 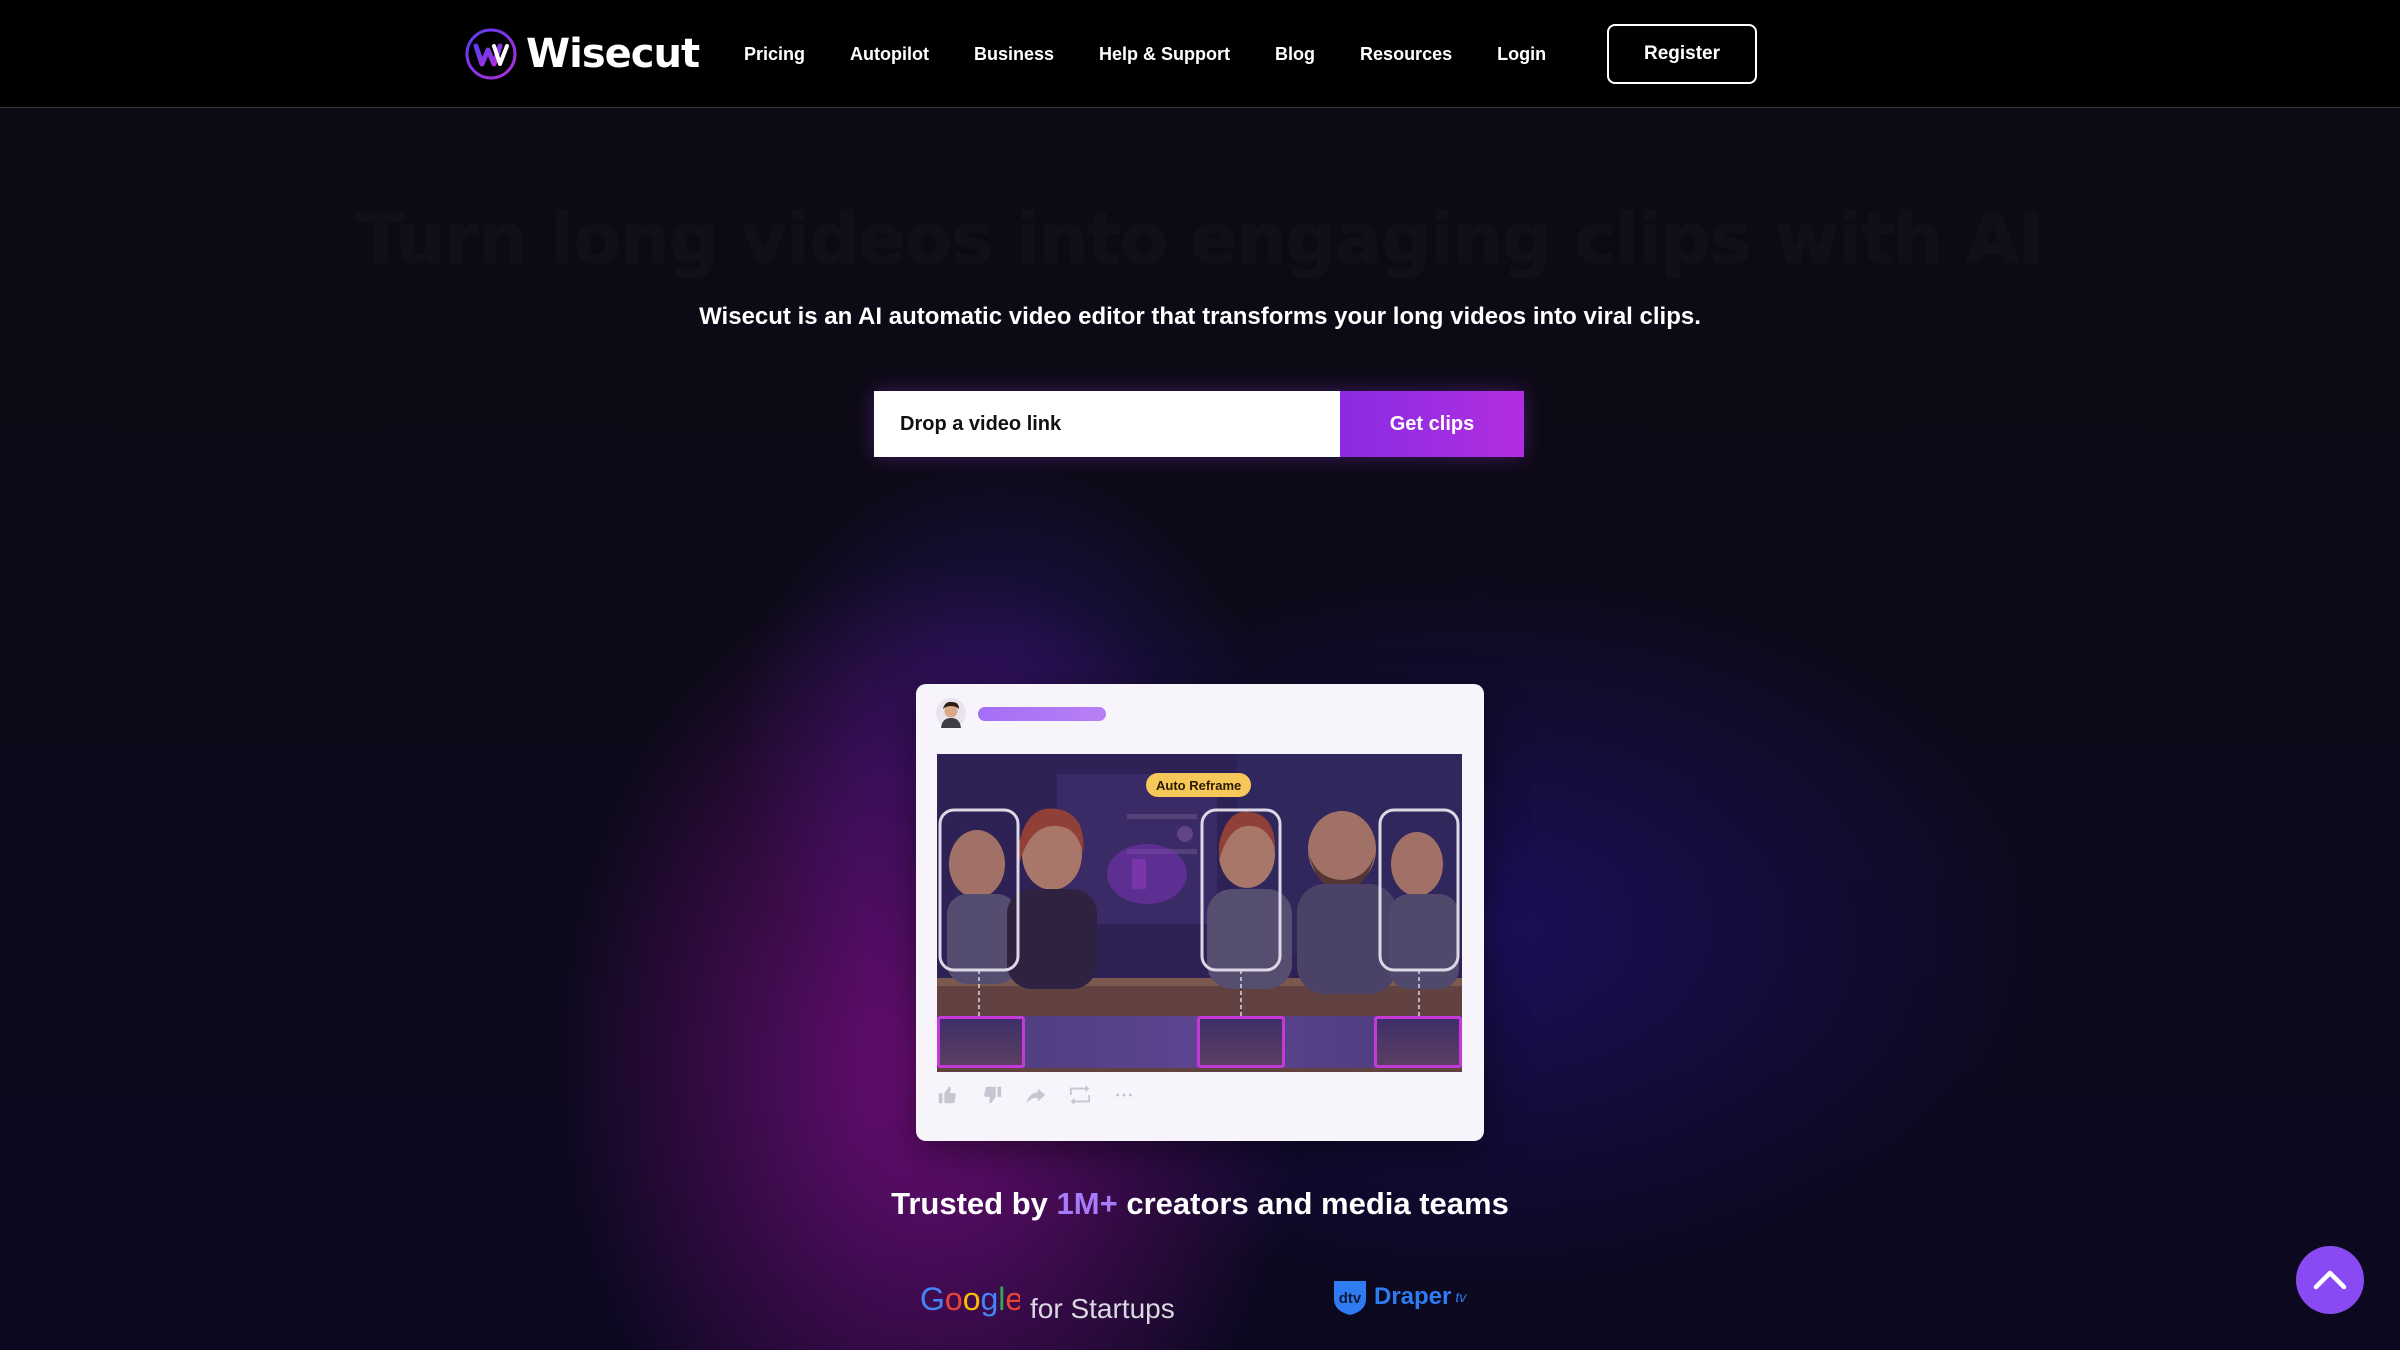 I want to click on draper-tv-logo: dtv Draper tv, so click(x=1398, y=1297).